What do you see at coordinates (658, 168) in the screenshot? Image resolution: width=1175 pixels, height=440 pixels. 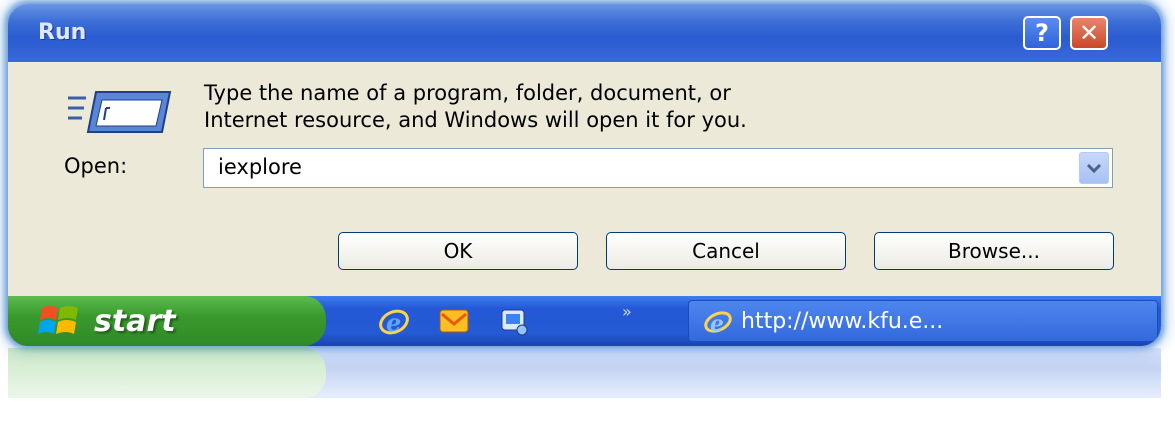 I see `open-combobox: iexplore` at bounding box center [658, 168].